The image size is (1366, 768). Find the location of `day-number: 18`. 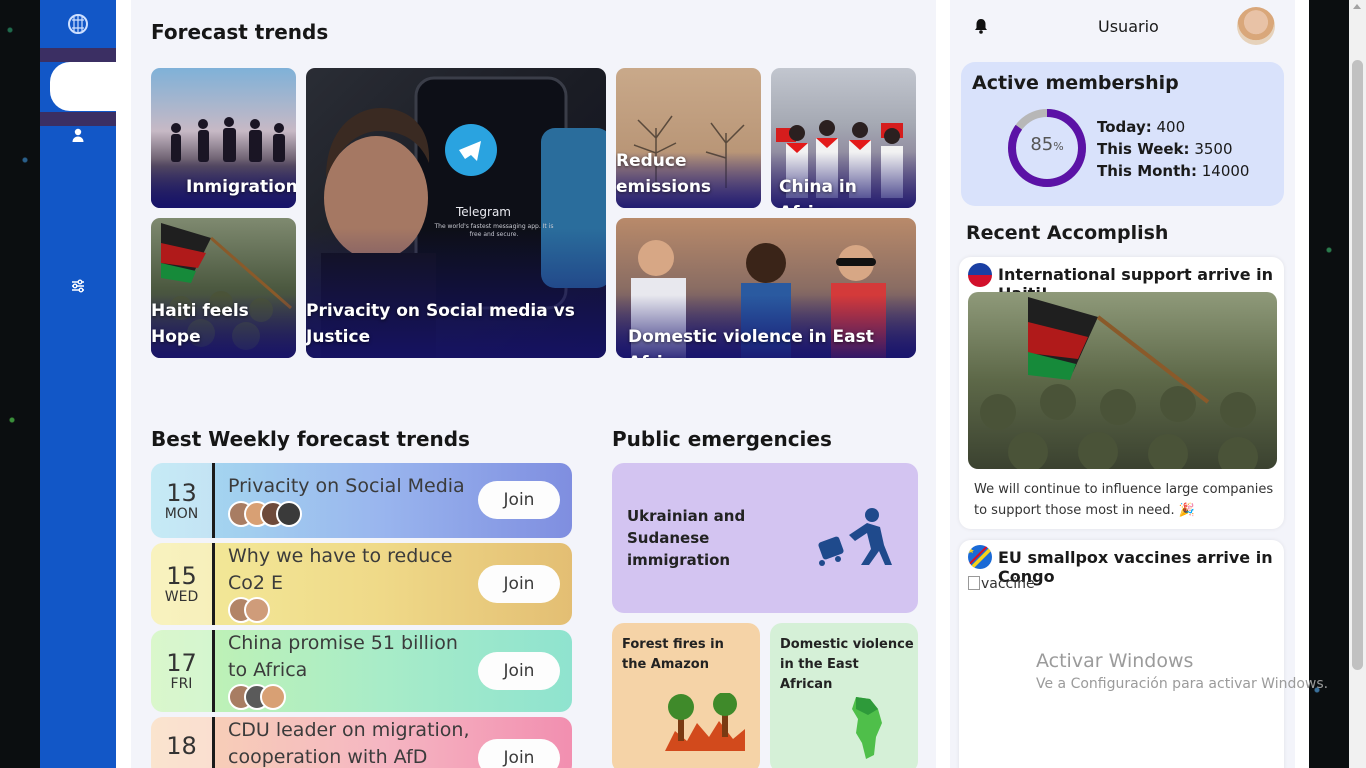

day-number: 18 is located at coordinates (181, 746).